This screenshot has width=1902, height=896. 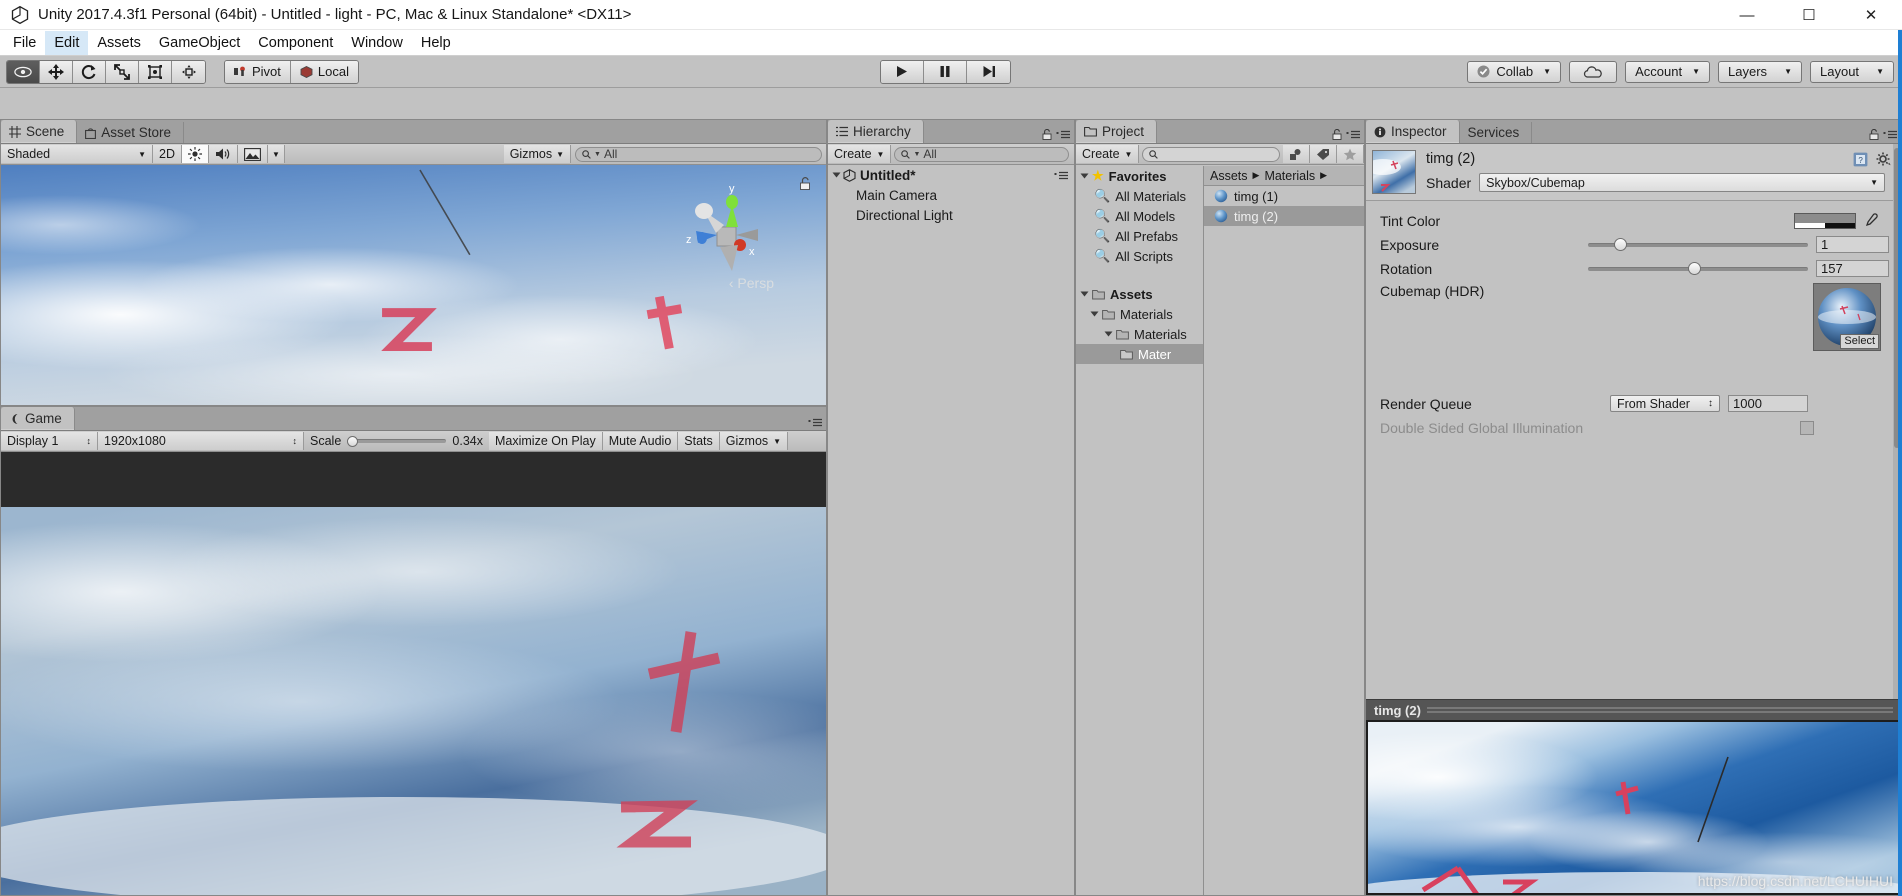 I want to click on preview-drag-handle, so click(x=1659, y=710).